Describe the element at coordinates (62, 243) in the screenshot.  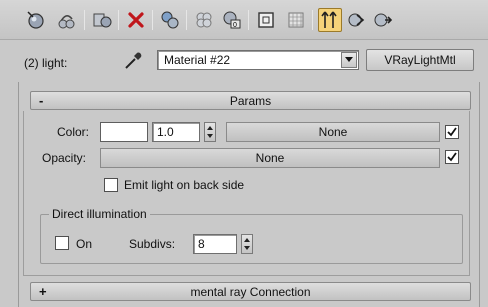
I see `direct-illum-on-checkbox` at that location.